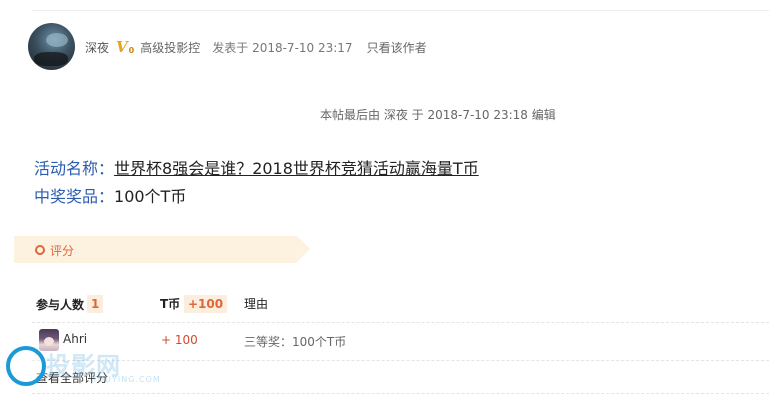 Image resolution: width=769 pixels, height=409 pixels. I want to click on rater-avatar, so click(49, 340).